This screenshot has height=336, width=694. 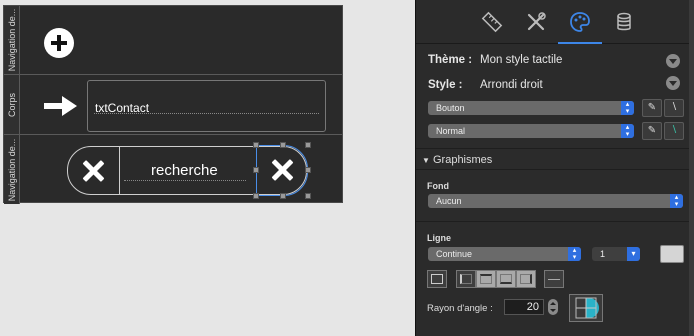 I want to click on ruler-icon, so click(x=492, y=22).